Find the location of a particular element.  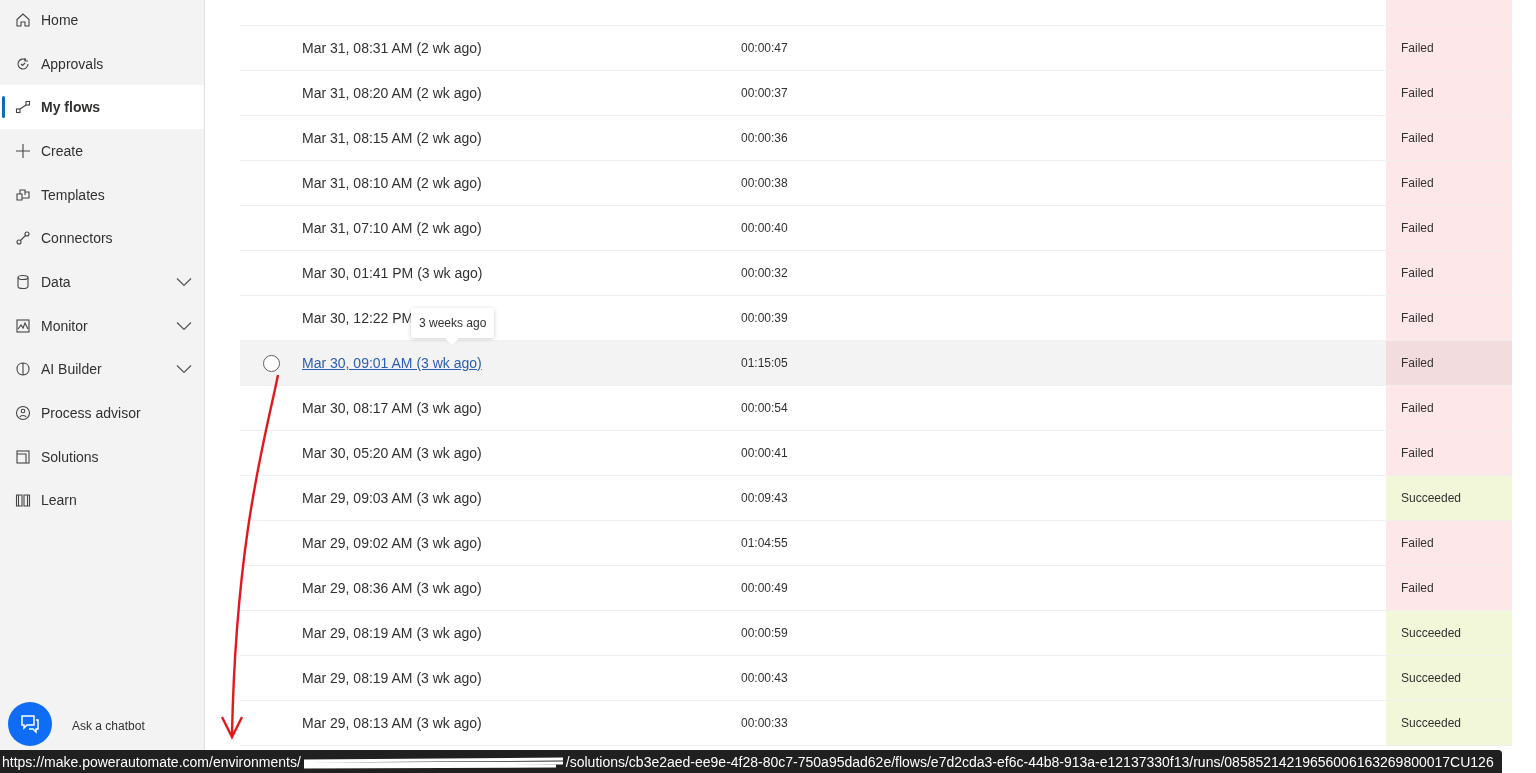

person-circle-icon is located at coordinates (23, 413).